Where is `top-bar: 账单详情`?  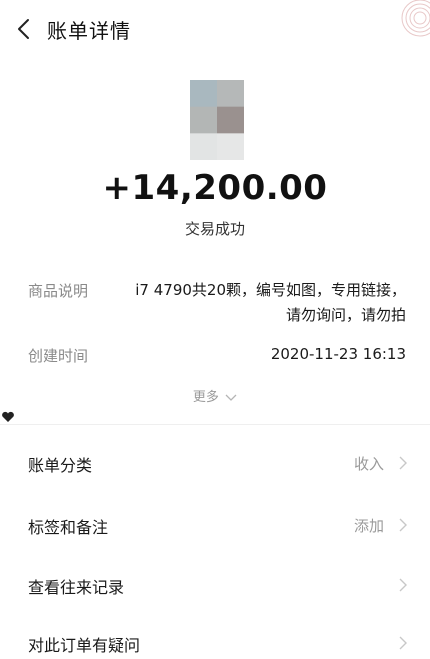 top-bar: 账单详情 is located at coordinates (215, 29).